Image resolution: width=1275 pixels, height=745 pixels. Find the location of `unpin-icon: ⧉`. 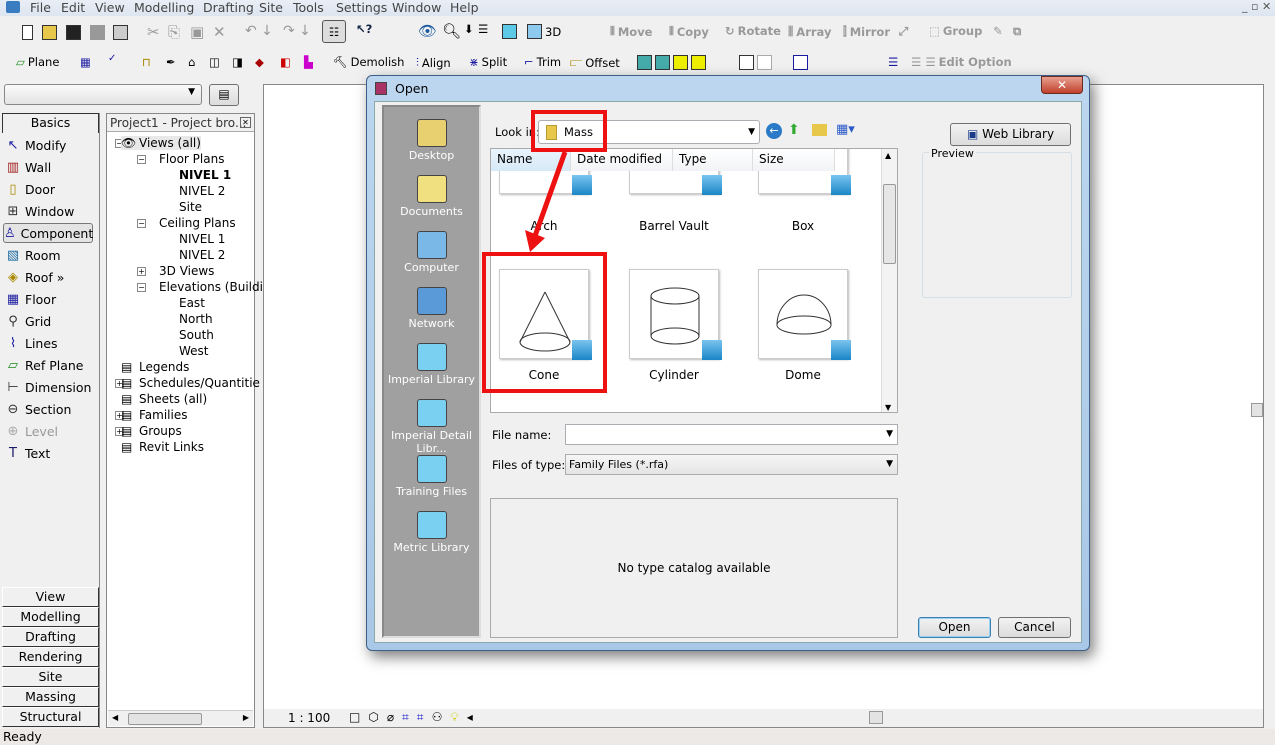

unpin-icon: ⧉ is located at coordinates (1017, 31).